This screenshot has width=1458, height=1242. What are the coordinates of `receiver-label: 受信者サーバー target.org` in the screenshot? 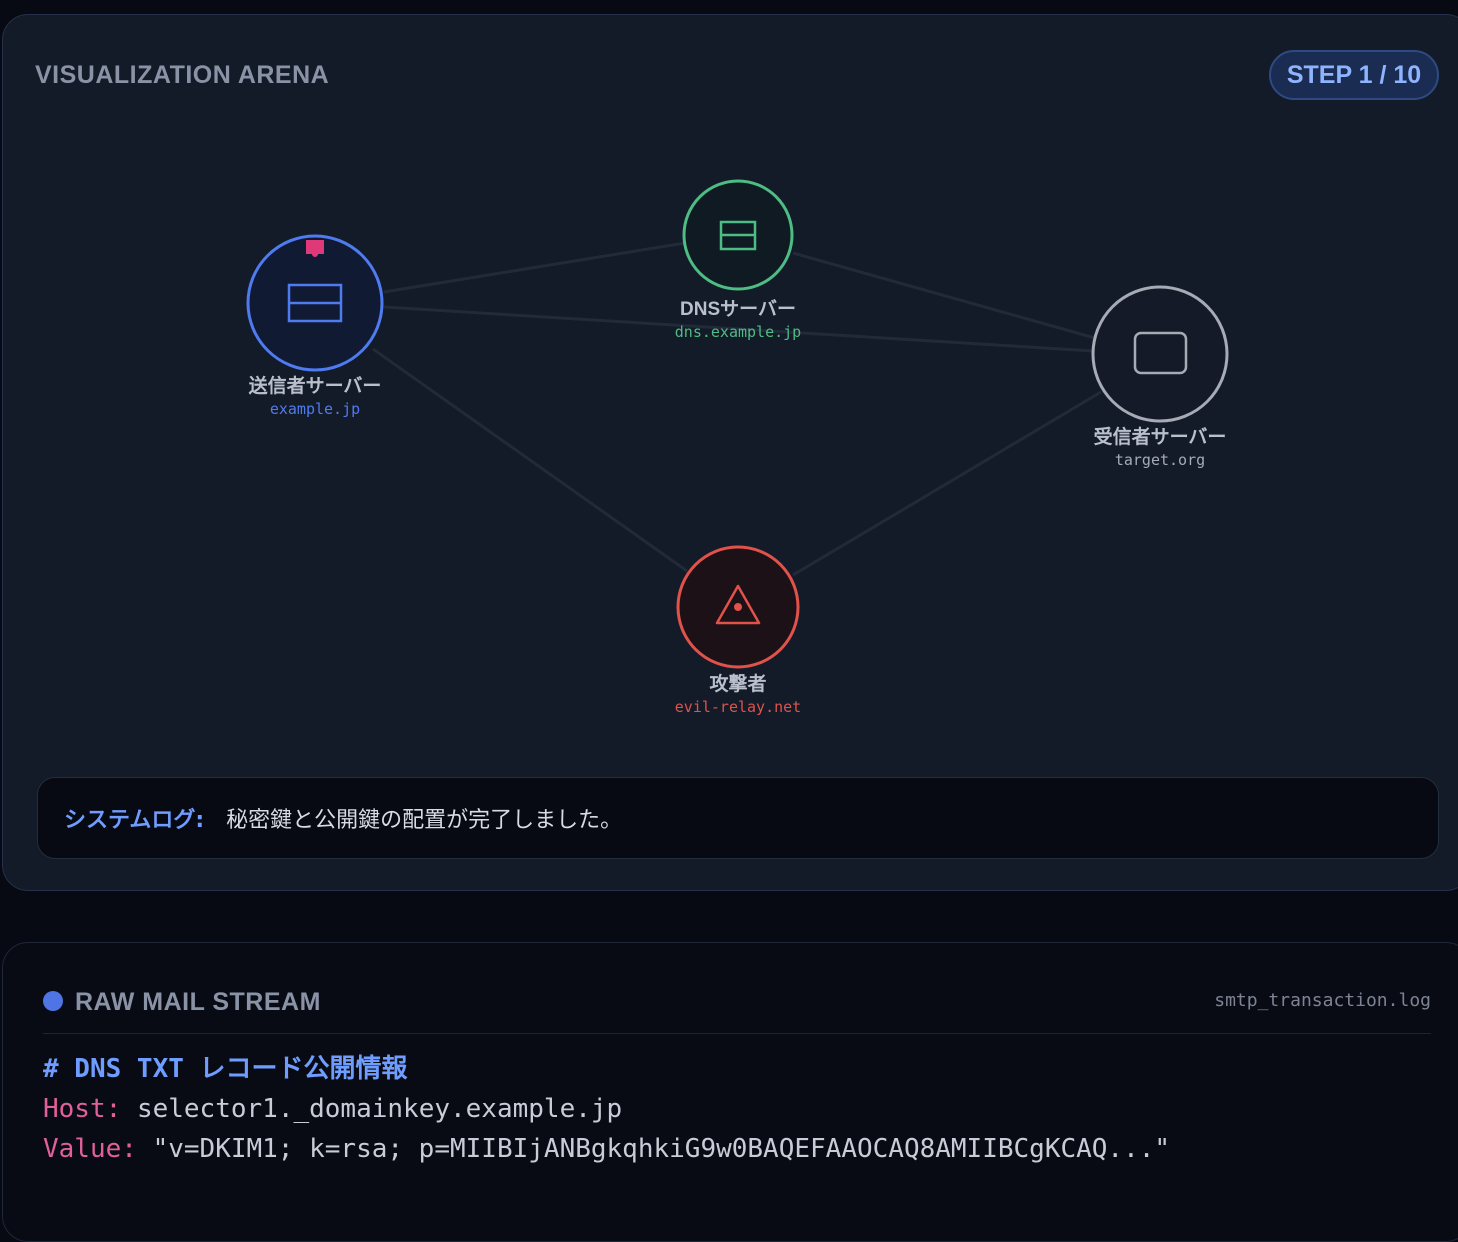 It's located at (1160, 448).